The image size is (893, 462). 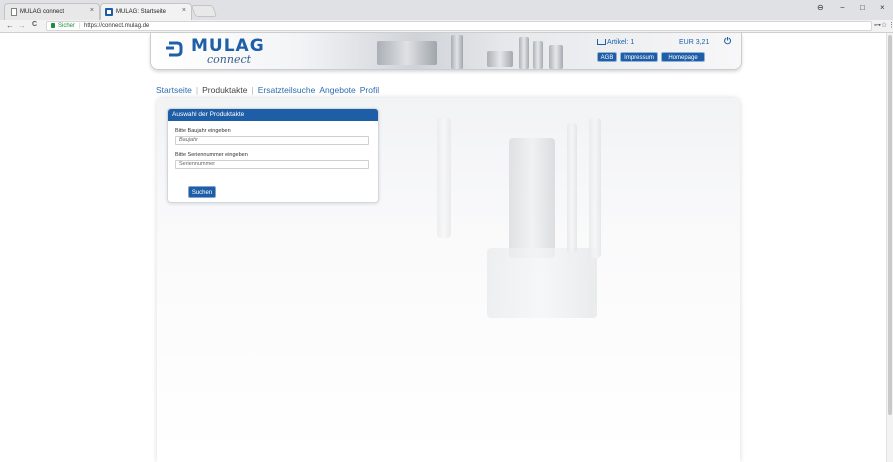 What do you see at coordinates (174, 49) in the screenshot?
I see `mulag-logo-icon` at bounding box center [174, 49].